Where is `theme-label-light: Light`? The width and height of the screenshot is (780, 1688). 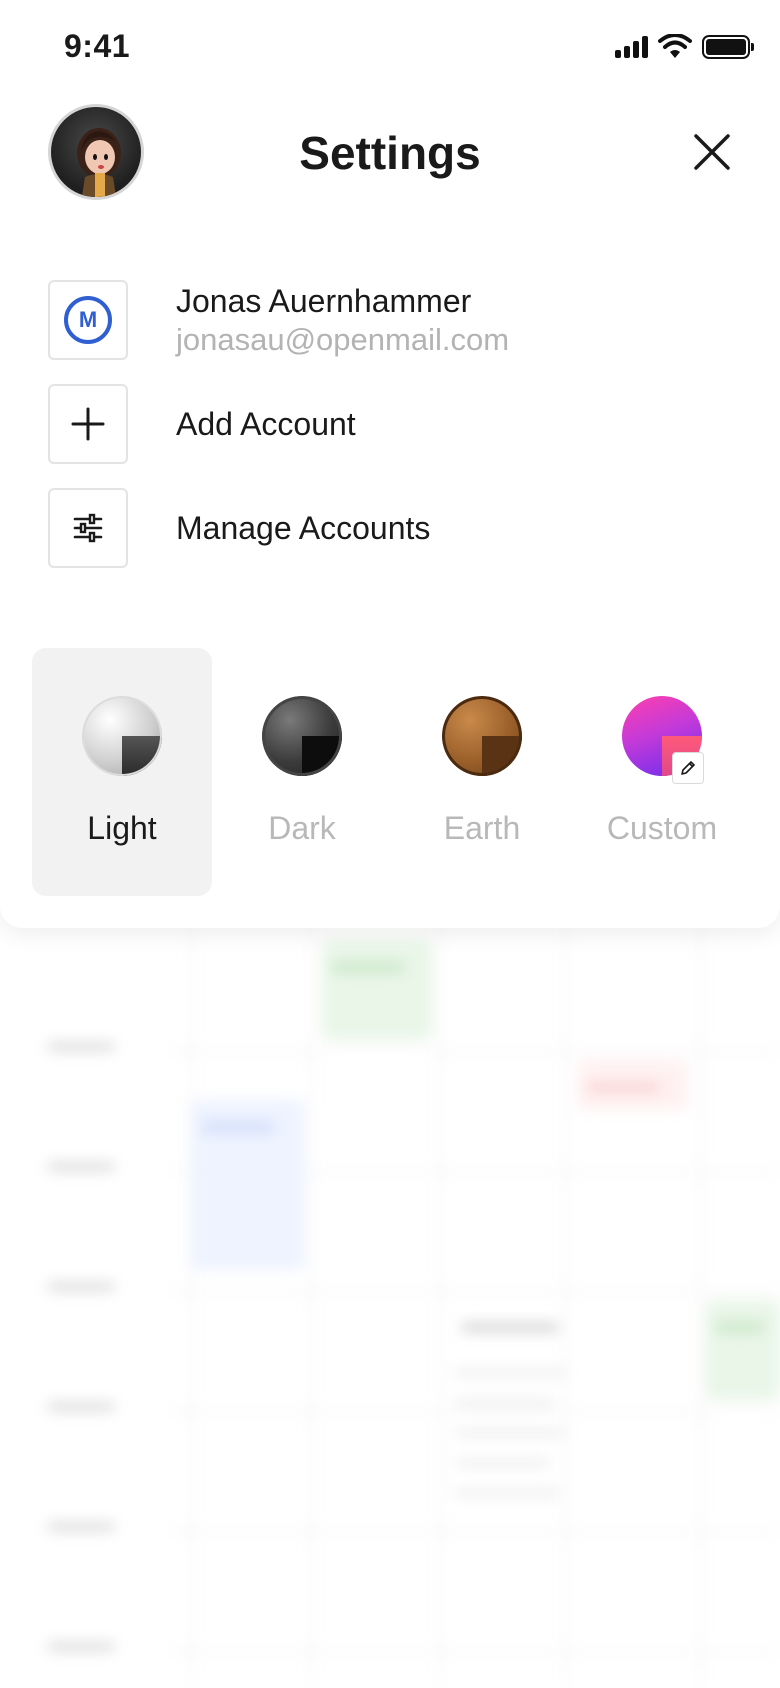 theme-label-light: Light is located at coordinates (122, 828).